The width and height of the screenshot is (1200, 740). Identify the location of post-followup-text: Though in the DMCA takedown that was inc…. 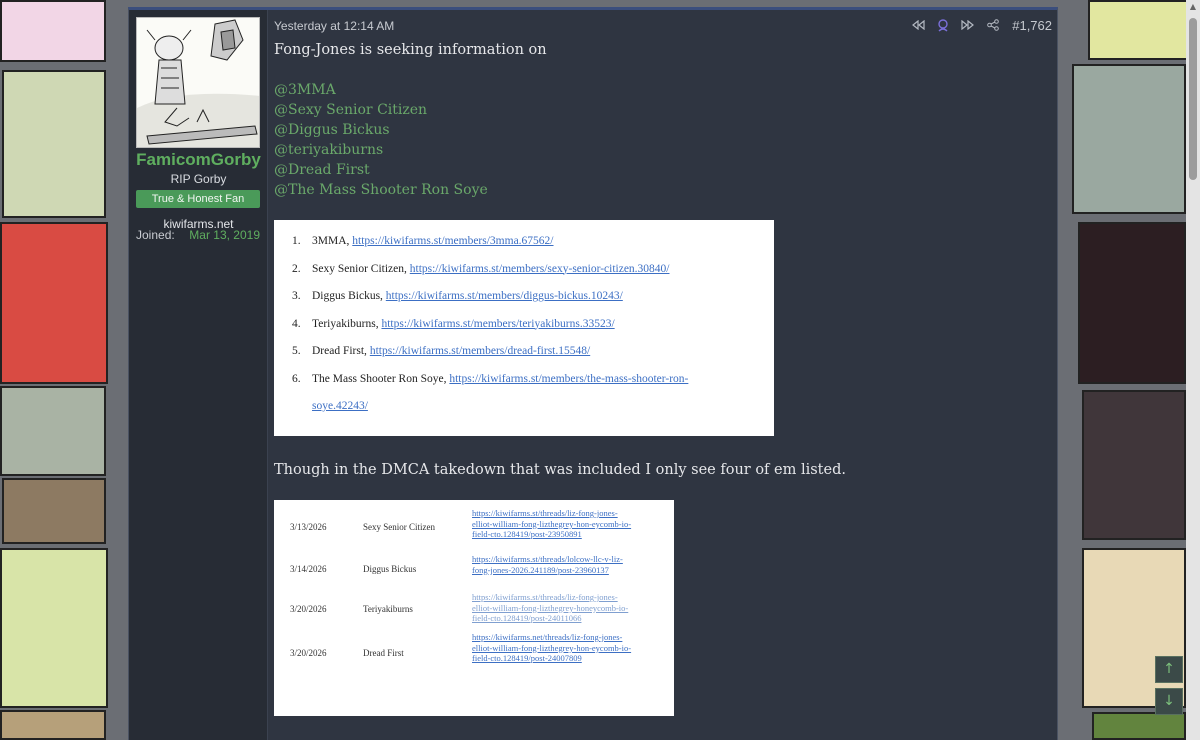
(560, 470).